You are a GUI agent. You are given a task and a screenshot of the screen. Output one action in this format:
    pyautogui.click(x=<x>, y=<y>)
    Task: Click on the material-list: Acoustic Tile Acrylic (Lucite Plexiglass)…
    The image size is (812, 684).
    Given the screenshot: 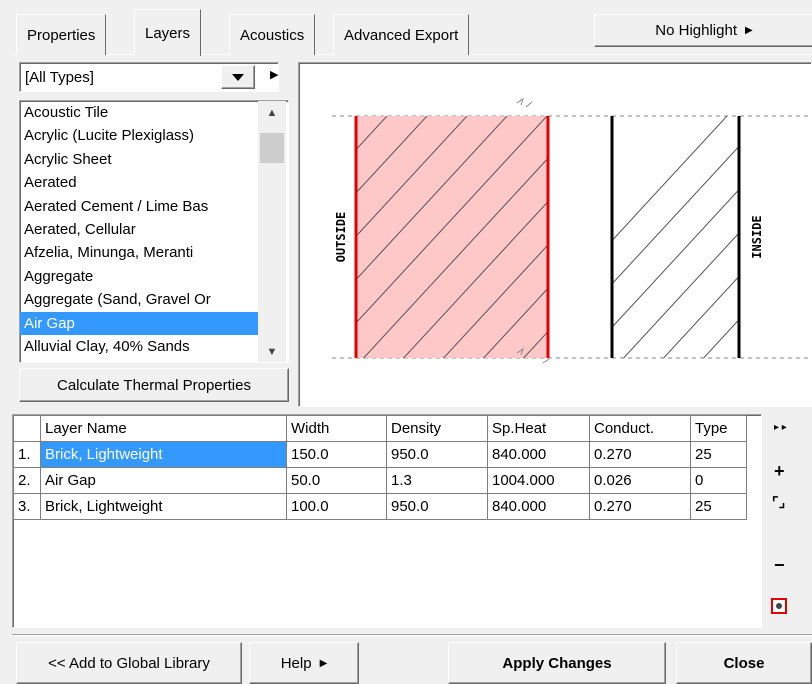 What is the action you would take?
    pyautogui.click(x=154, y=231)
    